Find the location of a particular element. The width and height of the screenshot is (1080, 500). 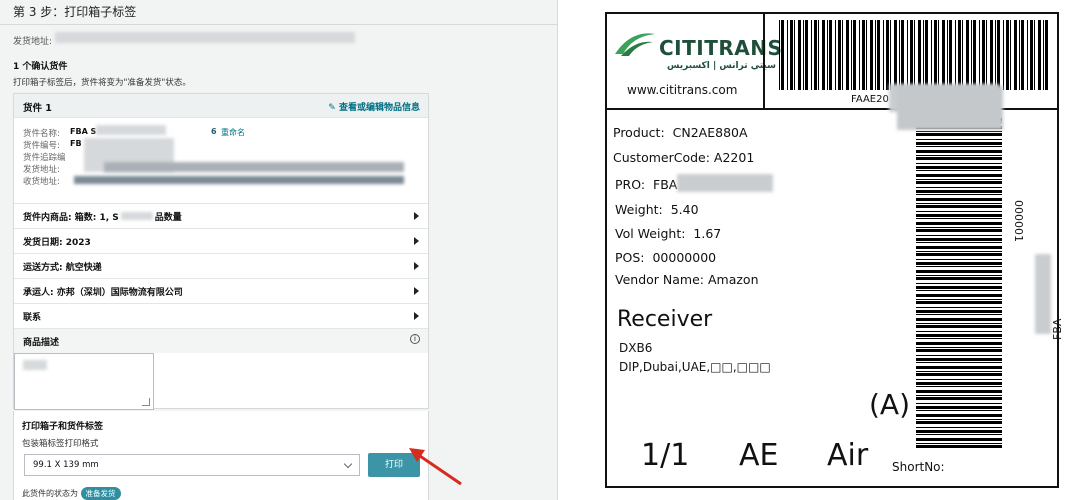

red-arrow-annotation is located at coordinates (435, 467).